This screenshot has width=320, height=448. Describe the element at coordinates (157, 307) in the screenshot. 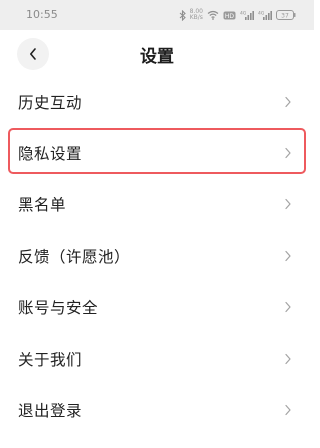

I see `menu-item-account-security: 账号与安全` at that location.